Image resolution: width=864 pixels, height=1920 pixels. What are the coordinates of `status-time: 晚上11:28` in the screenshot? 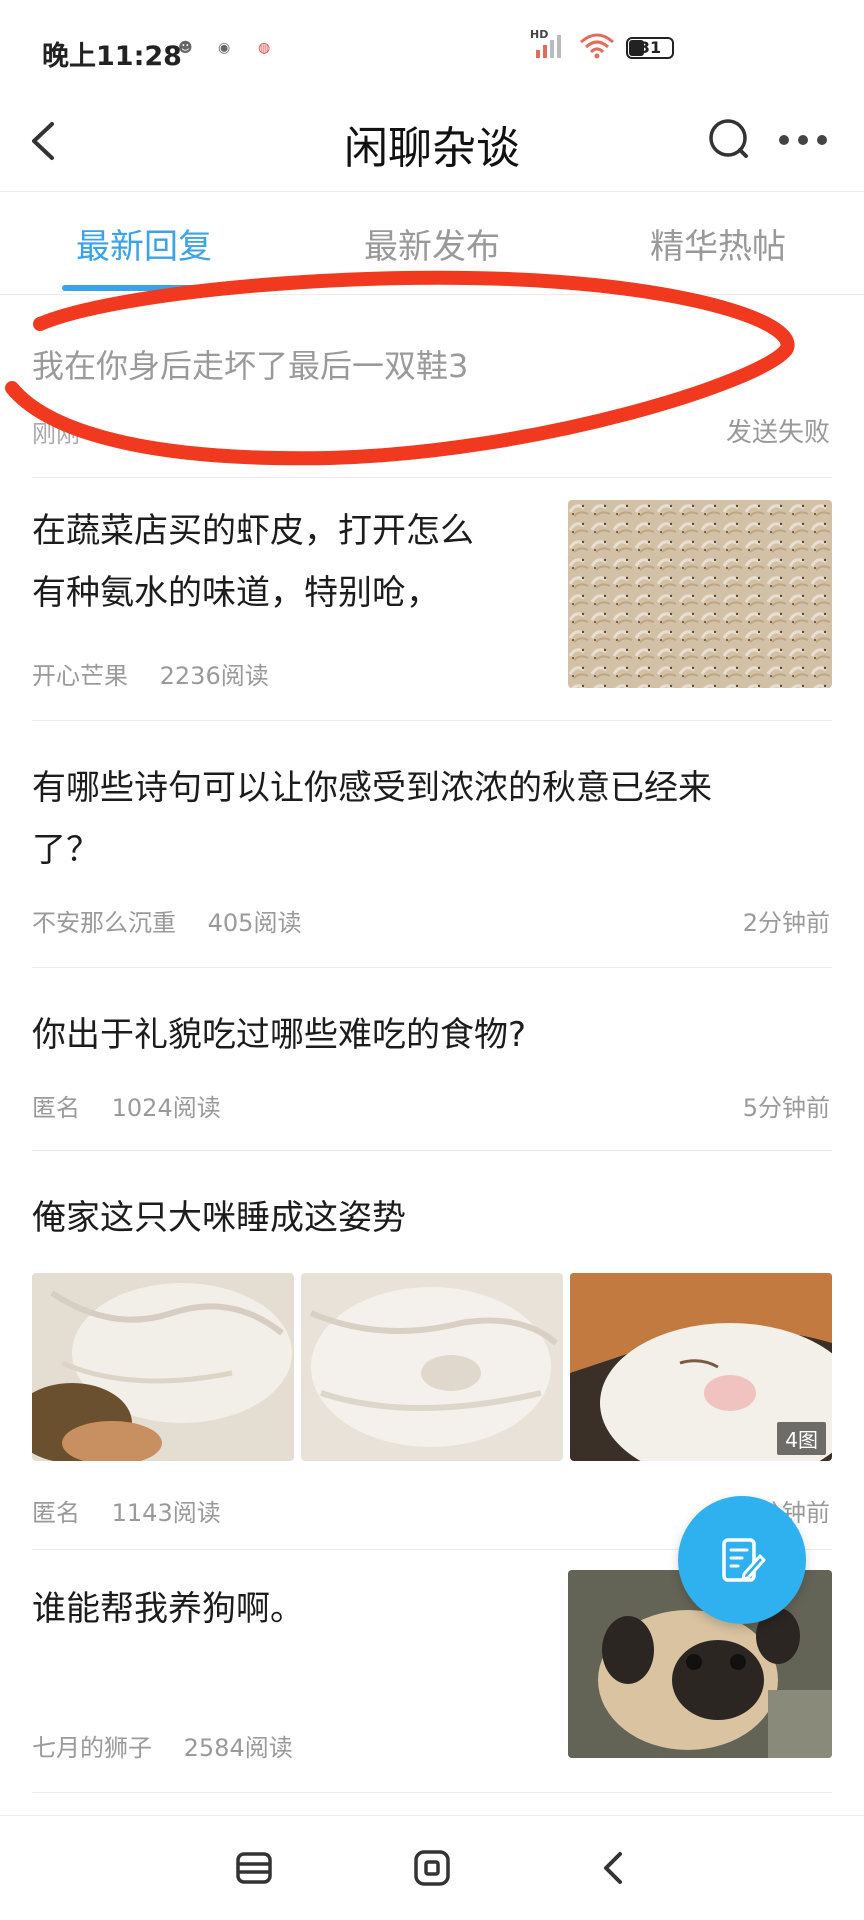 It's located at (112, 56).